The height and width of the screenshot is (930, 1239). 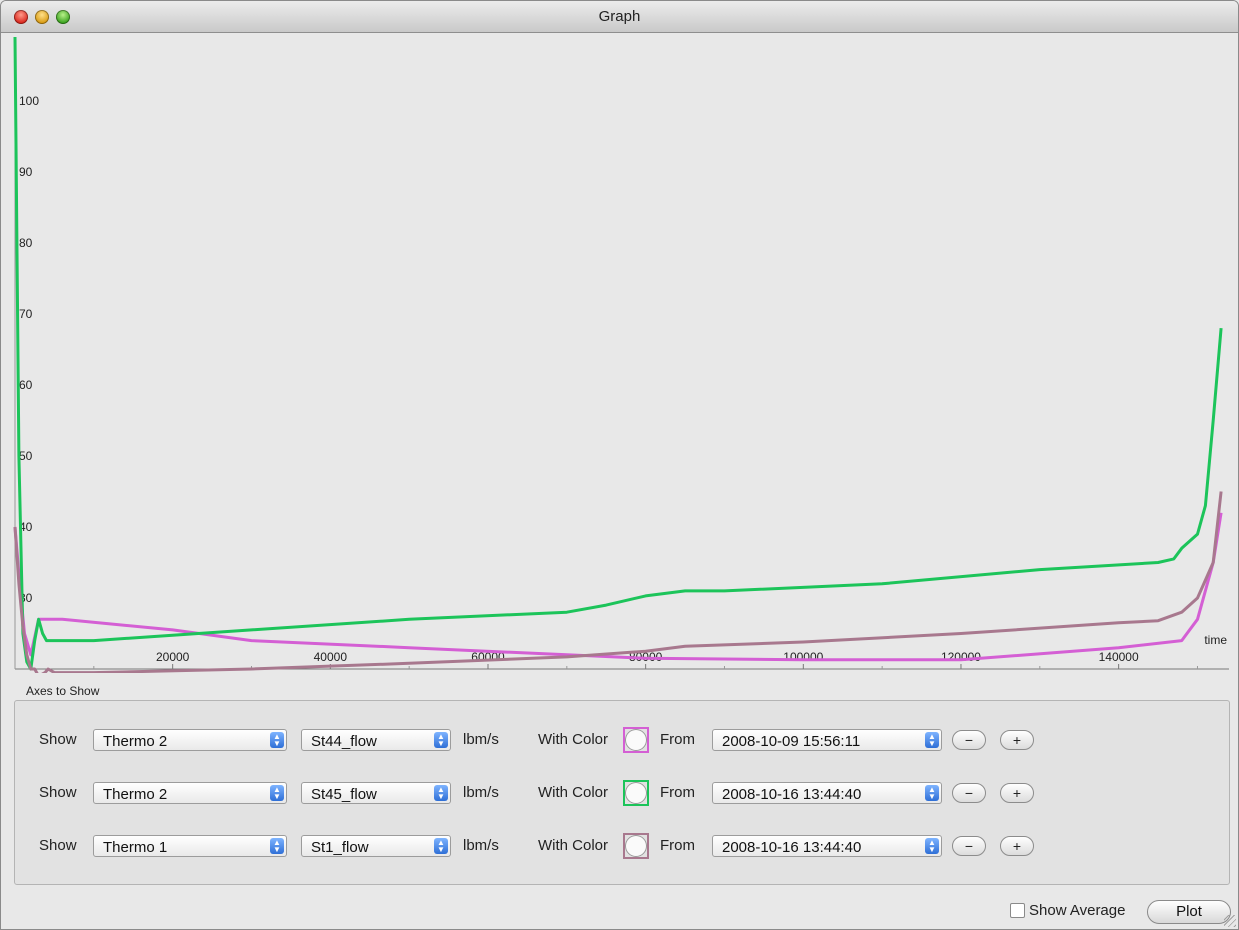 I want to click on x-tick-label: 40000, so click(x=331, y=657).